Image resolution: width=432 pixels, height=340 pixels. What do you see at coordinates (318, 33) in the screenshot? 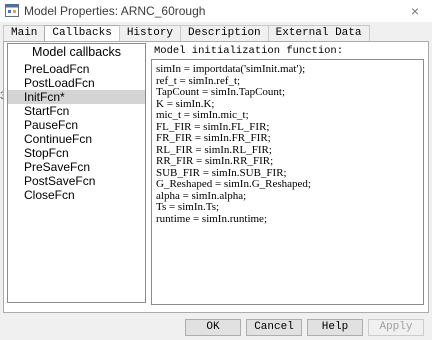
I see `tab-external-data: External Data` at bounding box center [318, 33].